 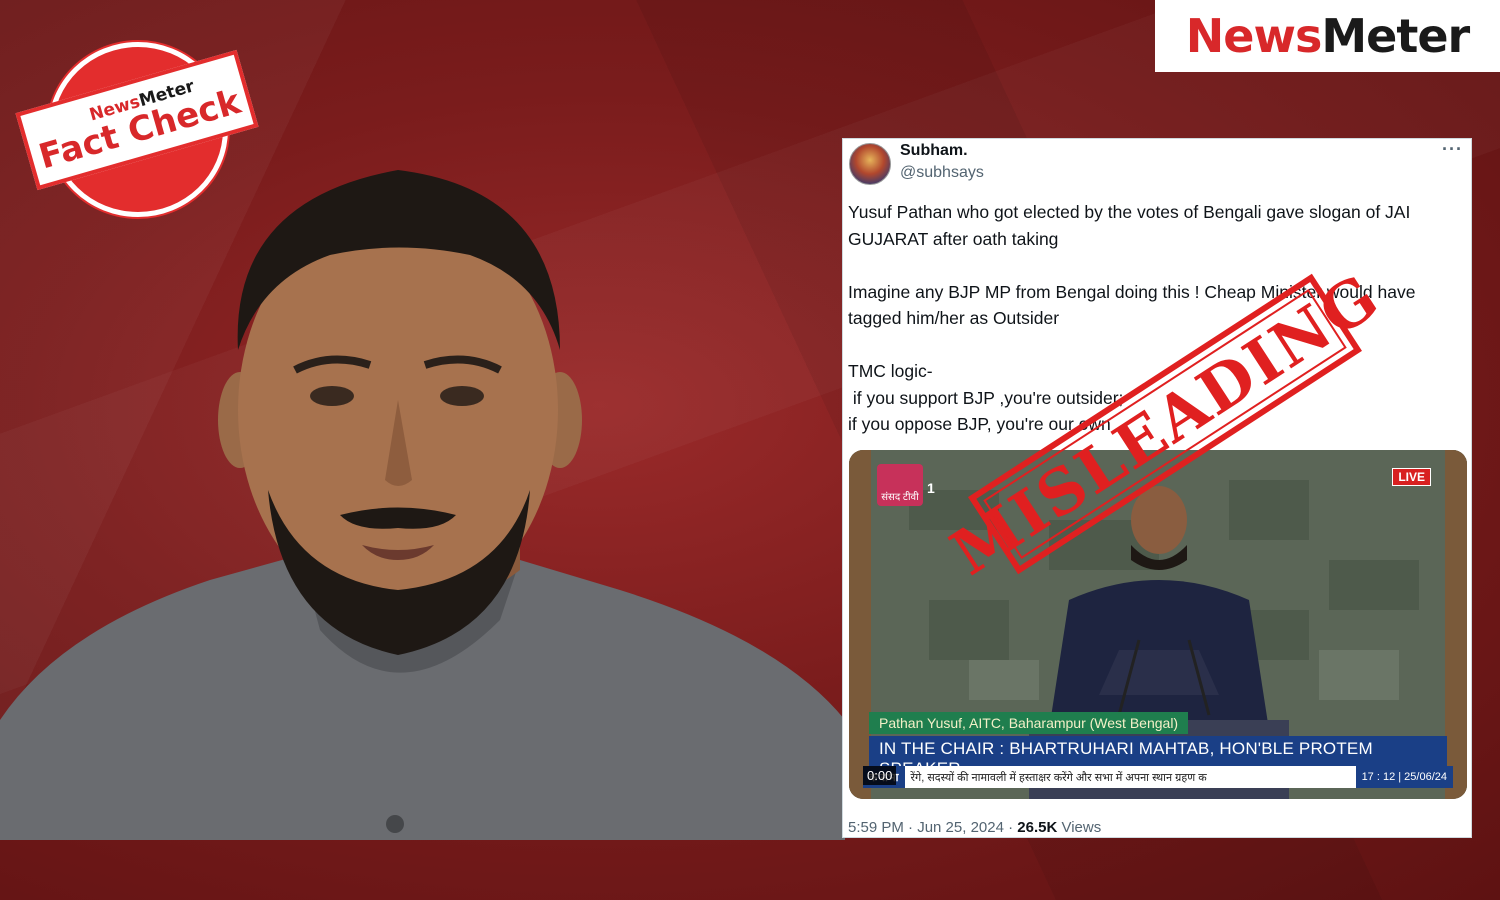 I want to click on author-handle: @subhsays, so click(x=942, y=173).